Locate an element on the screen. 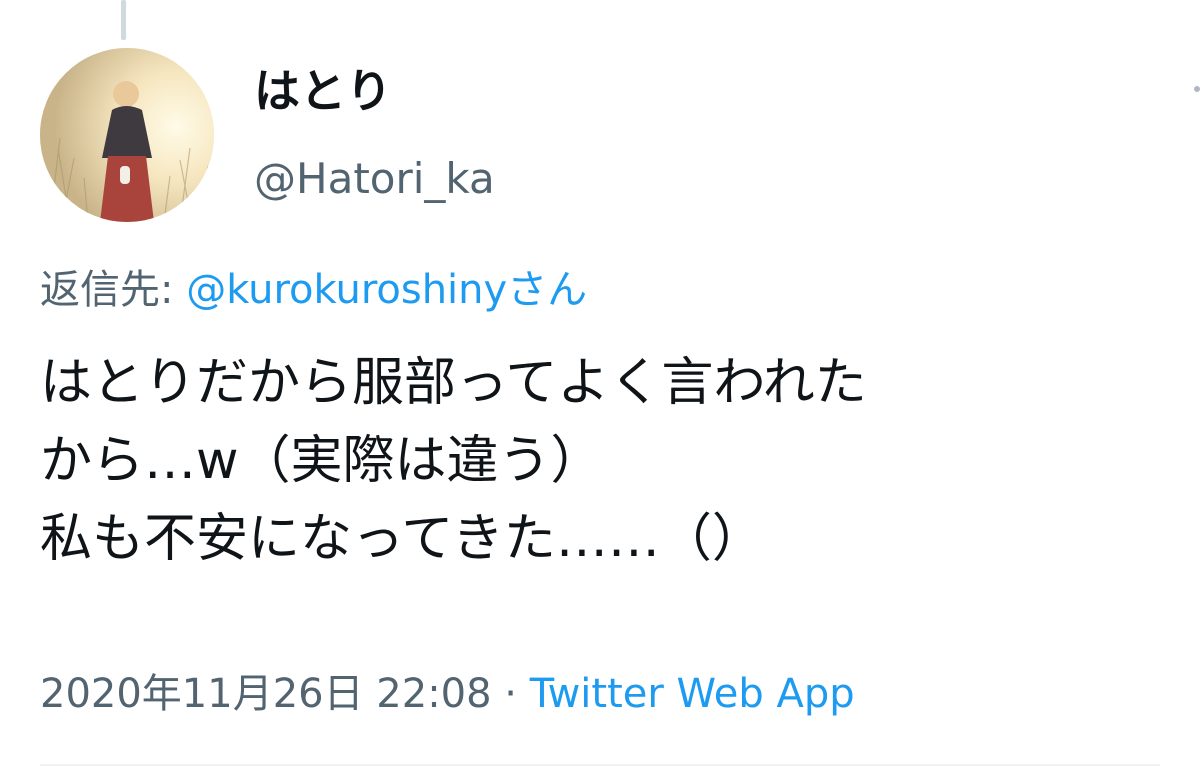  reply-to-line: 返信先: @kurokuroshinyさん is located at coordinates (313, 290).